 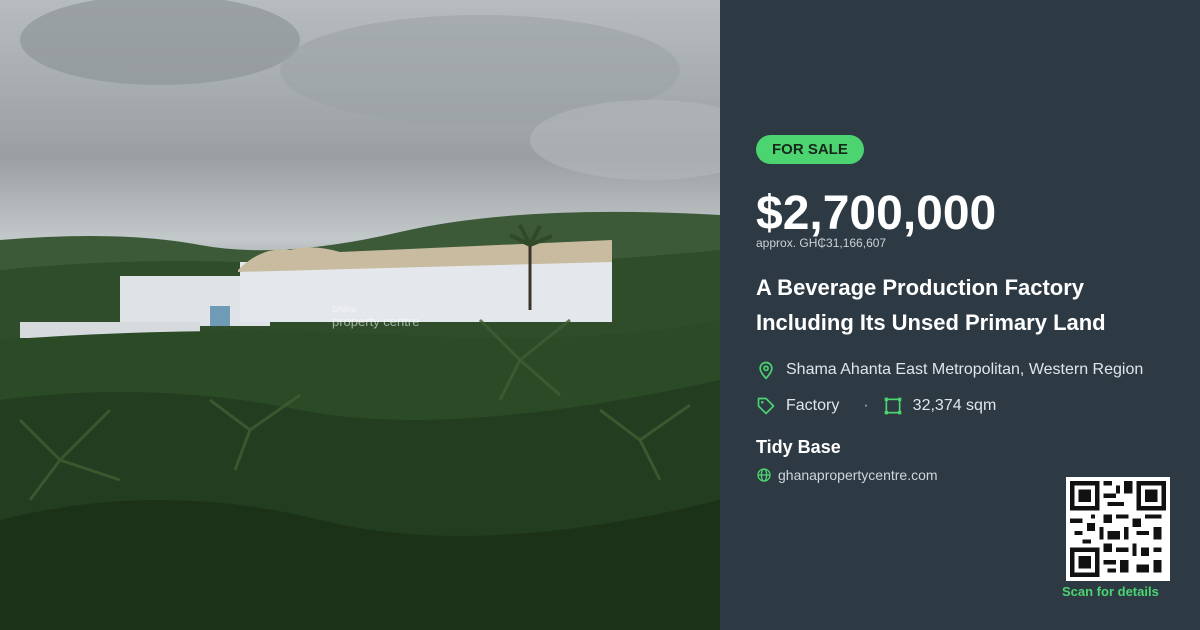 I want to click on status-badge: FOR SALE, so click(x=810, y=149).